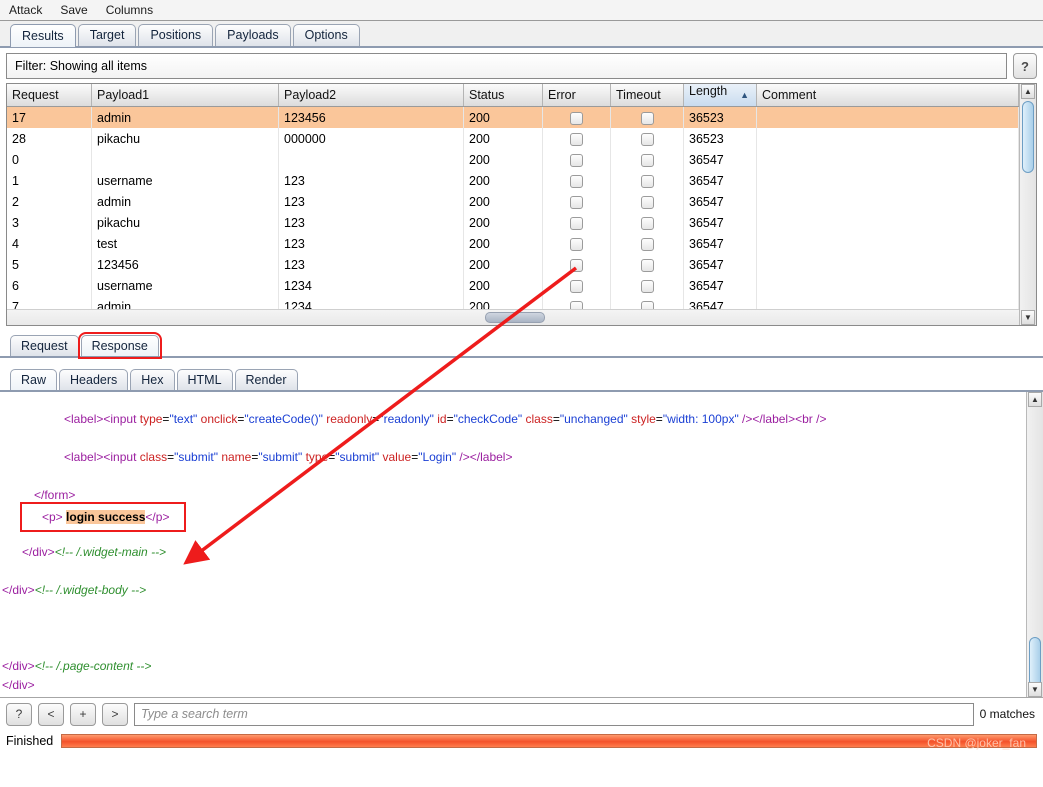  Describe the element at coordinates (176, 35) in the screenshot. I see `tab-positions: Positions` at that location.